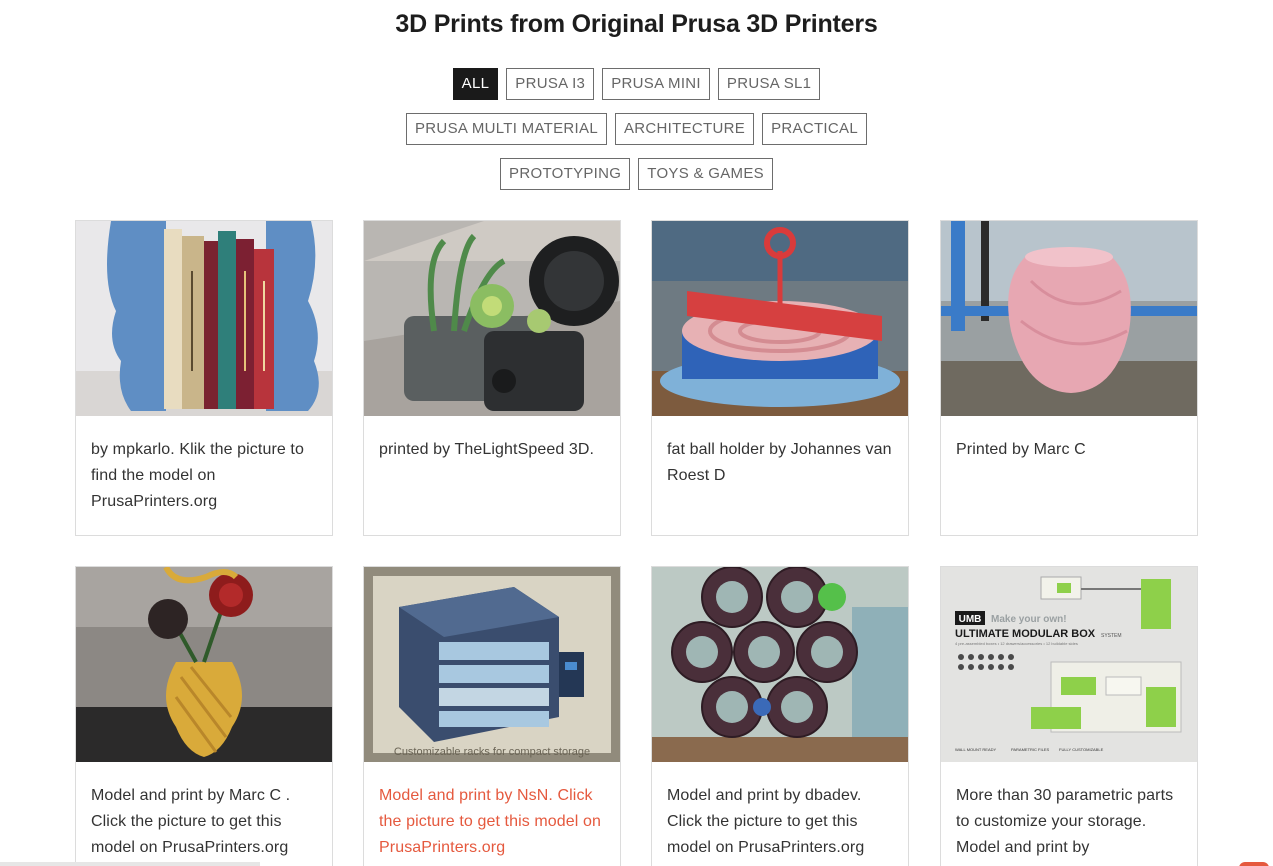 The width and height of the screenshot is (1273, 866). I want to click on filter-all-button: ALL, so click(475, 84).